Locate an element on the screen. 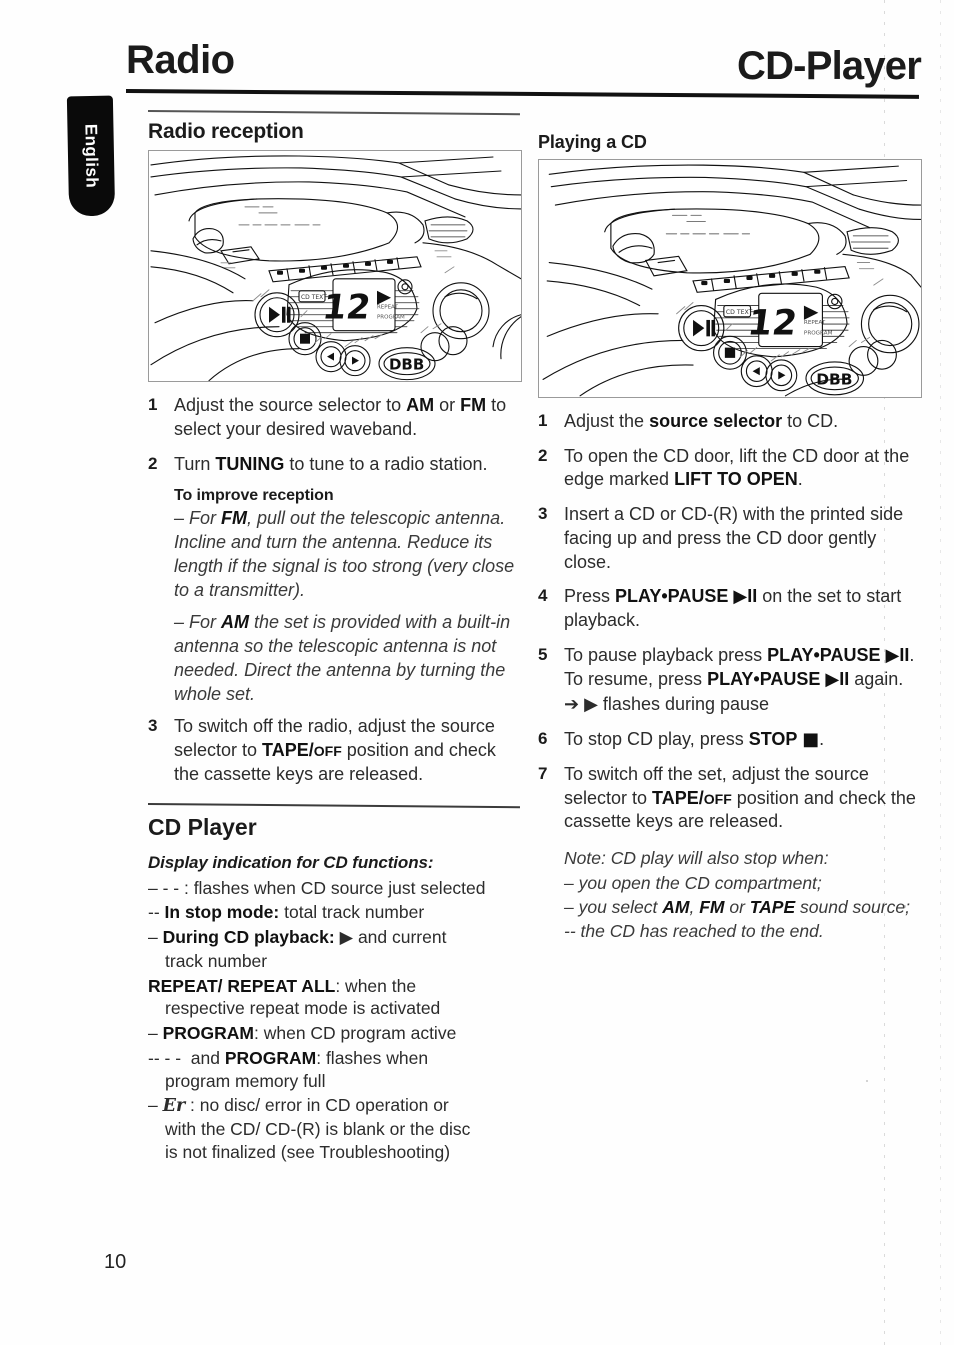 The width and height of the screenshot is (954, 1345). step-number: 7 is located at coordinates (543, 773).